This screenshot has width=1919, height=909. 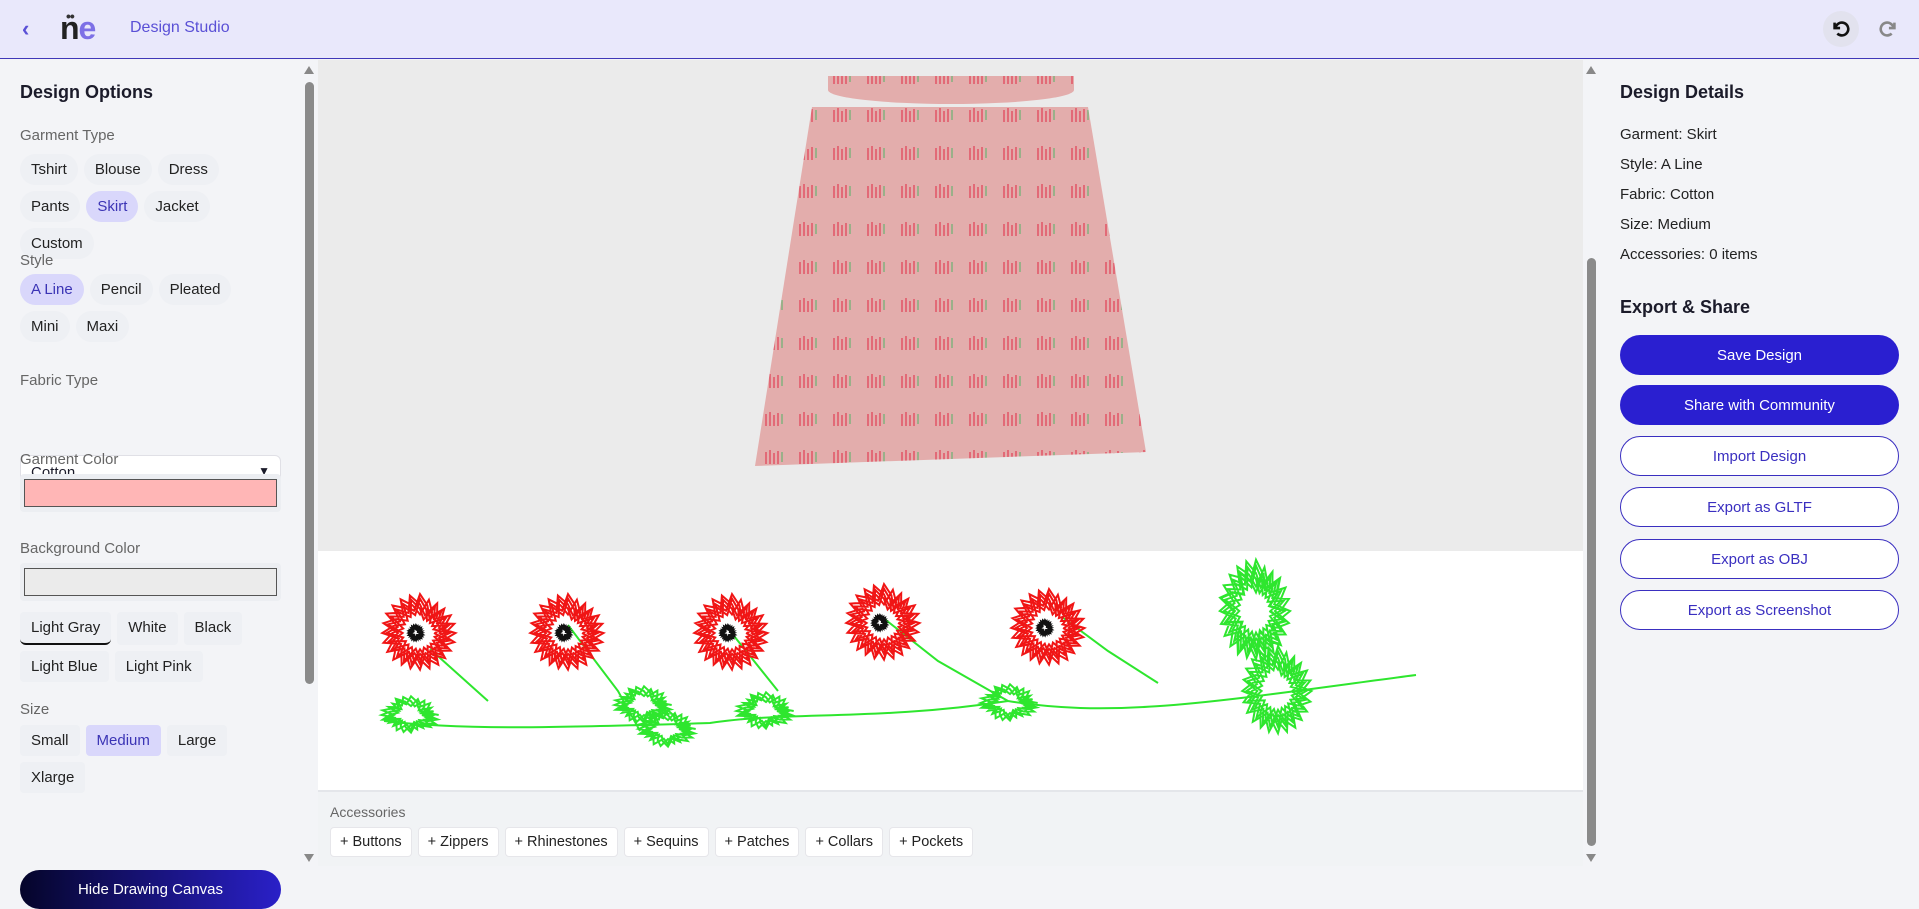 What do you see at coordinates (69, 459) in the screenshot?
I see `garment-color-label: Garment Color` at bounding box center [69, 459].